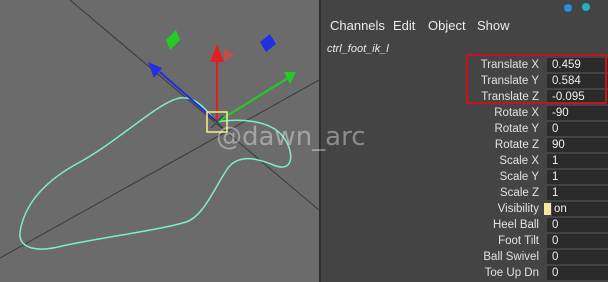 Image resolution: width=608 pixels, height=282 pixels. What do you see at coordinates (519, 193) in the screenshot?
I see `channel-label: Scale Z` at bounding box center [519, 193].